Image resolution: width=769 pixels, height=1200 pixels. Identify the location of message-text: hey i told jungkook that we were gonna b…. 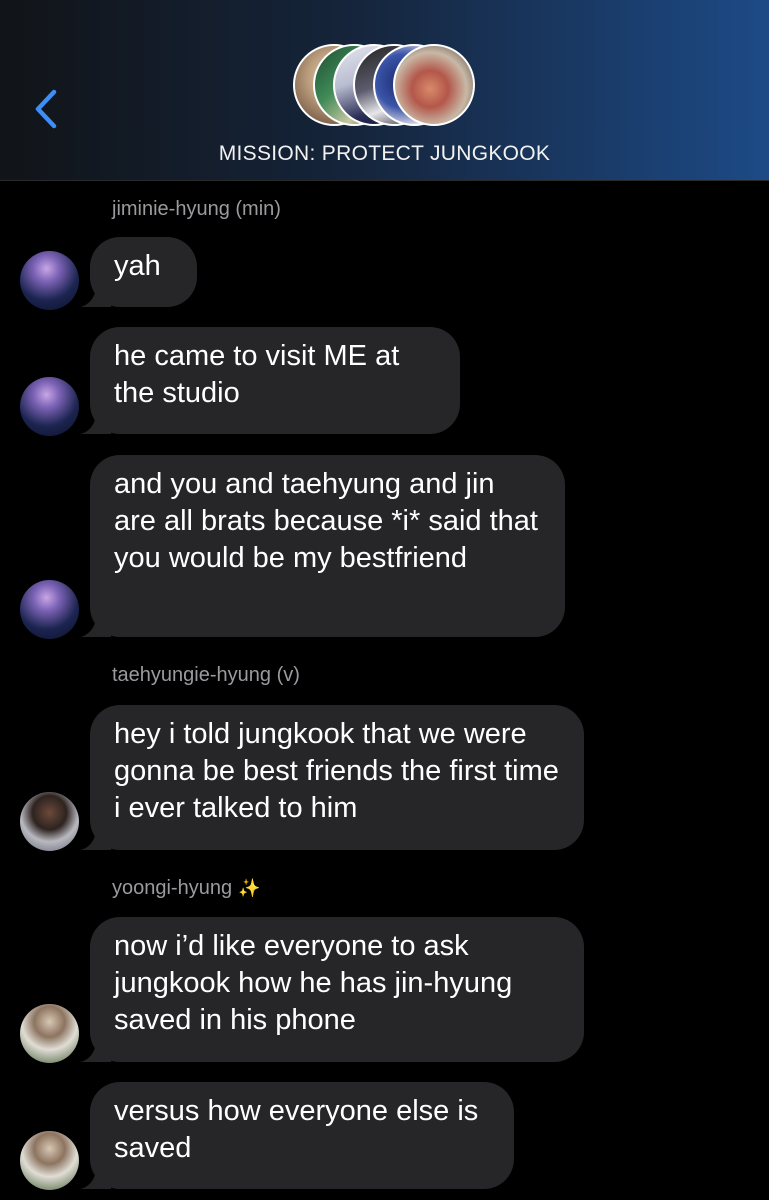
(336, 771).